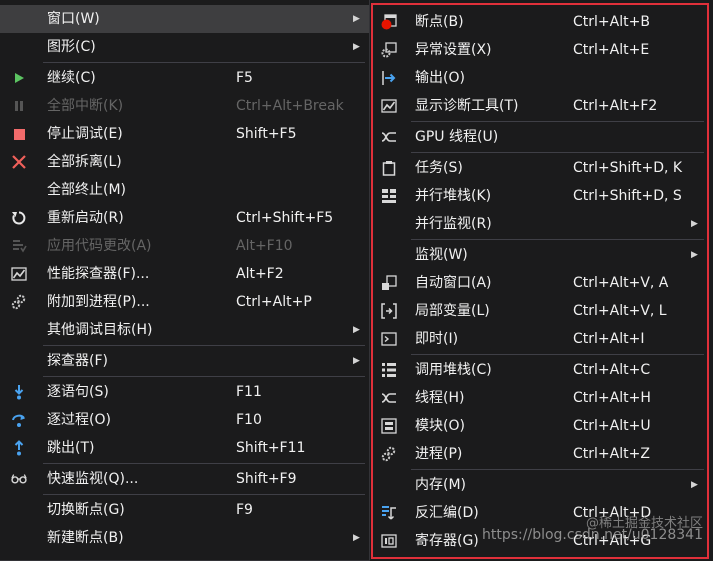 Image resolution: width=713 pixels, height=561 pixels. I want to click on menu-item-label: 模块(O), so click(440, 426).